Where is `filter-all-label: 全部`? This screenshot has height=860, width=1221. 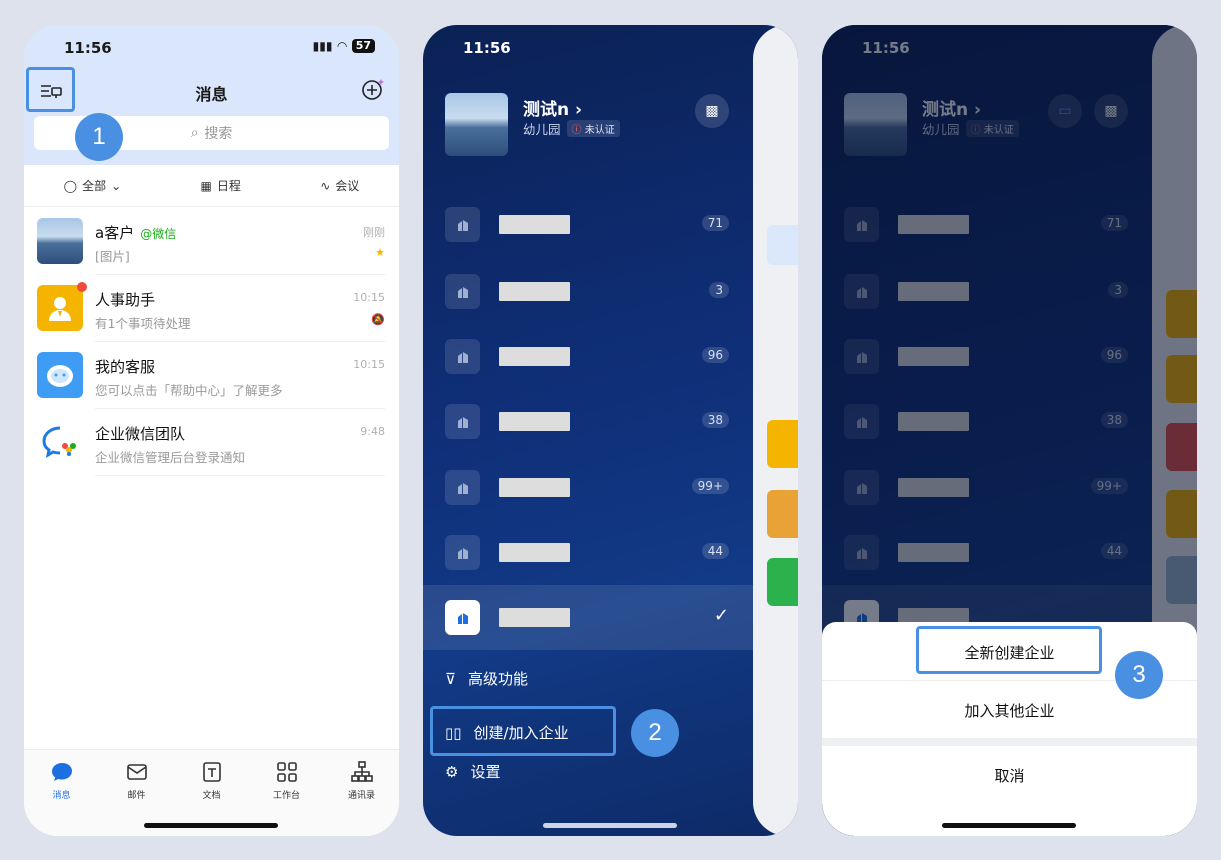
filter-all-label: 全部 is located at coordinates (94, 186).